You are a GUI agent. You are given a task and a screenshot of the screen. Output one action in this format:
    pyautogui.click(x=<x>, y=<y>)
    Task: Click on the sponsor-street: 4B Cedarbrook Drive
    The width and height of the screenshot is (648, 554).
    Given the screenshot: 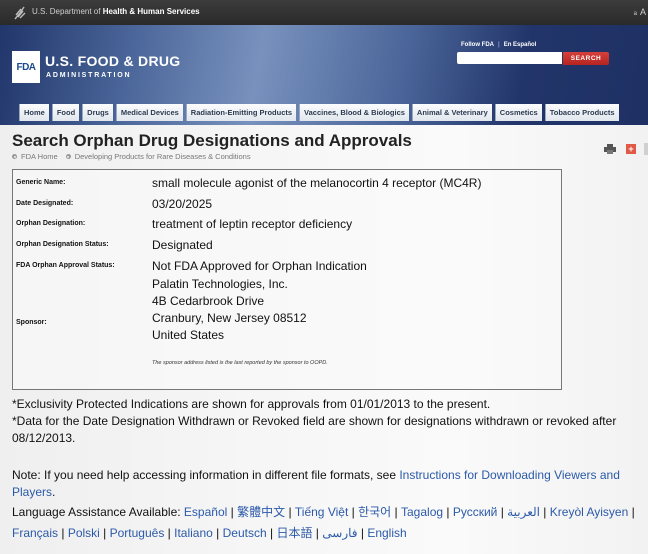 What is the action you would take?
    pyautogui.click(x=208, y=301)
    